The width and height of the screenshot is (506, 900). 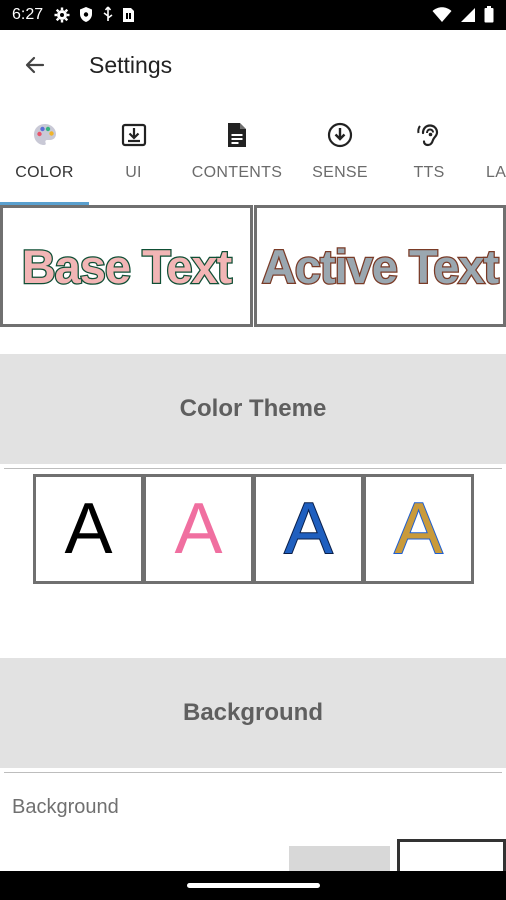 I want to click on document-icon, so click(x=237, y=135).